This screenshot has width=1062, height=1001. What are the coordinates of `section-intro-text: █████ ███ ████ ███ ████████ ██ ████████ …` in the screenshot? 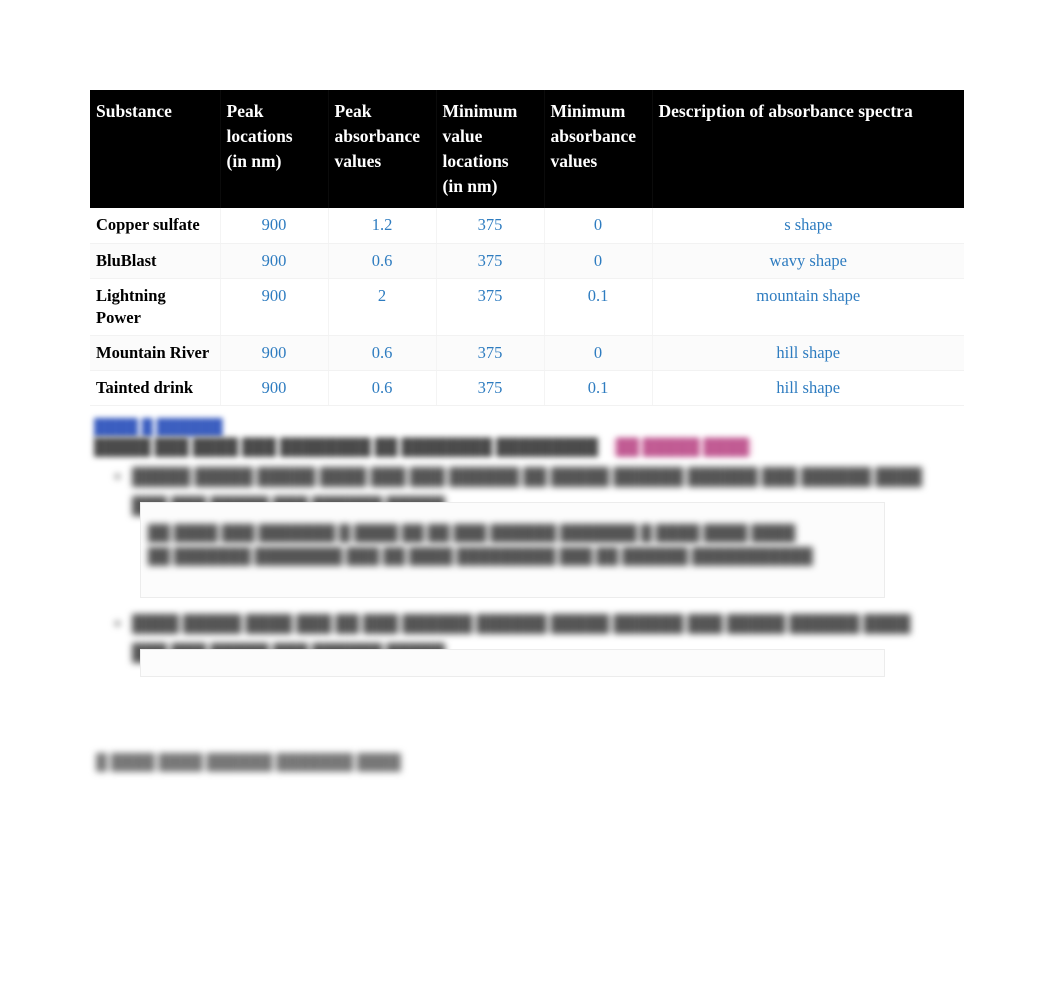 It's located at (423, 447).